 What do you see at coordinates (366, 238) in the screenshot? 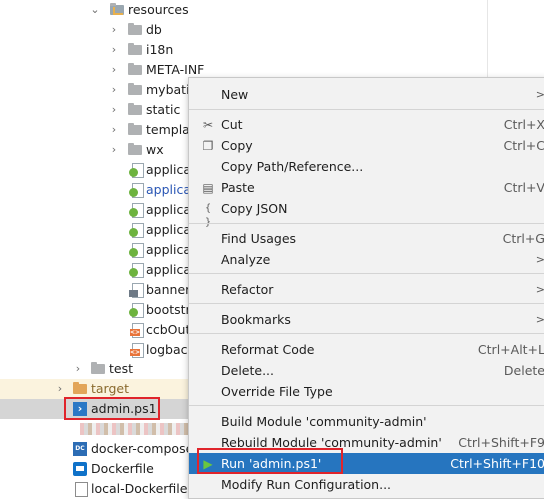
I see `menu-item-find-usages: Find Usages Ctrl+G` at bounding box center [366, 238].